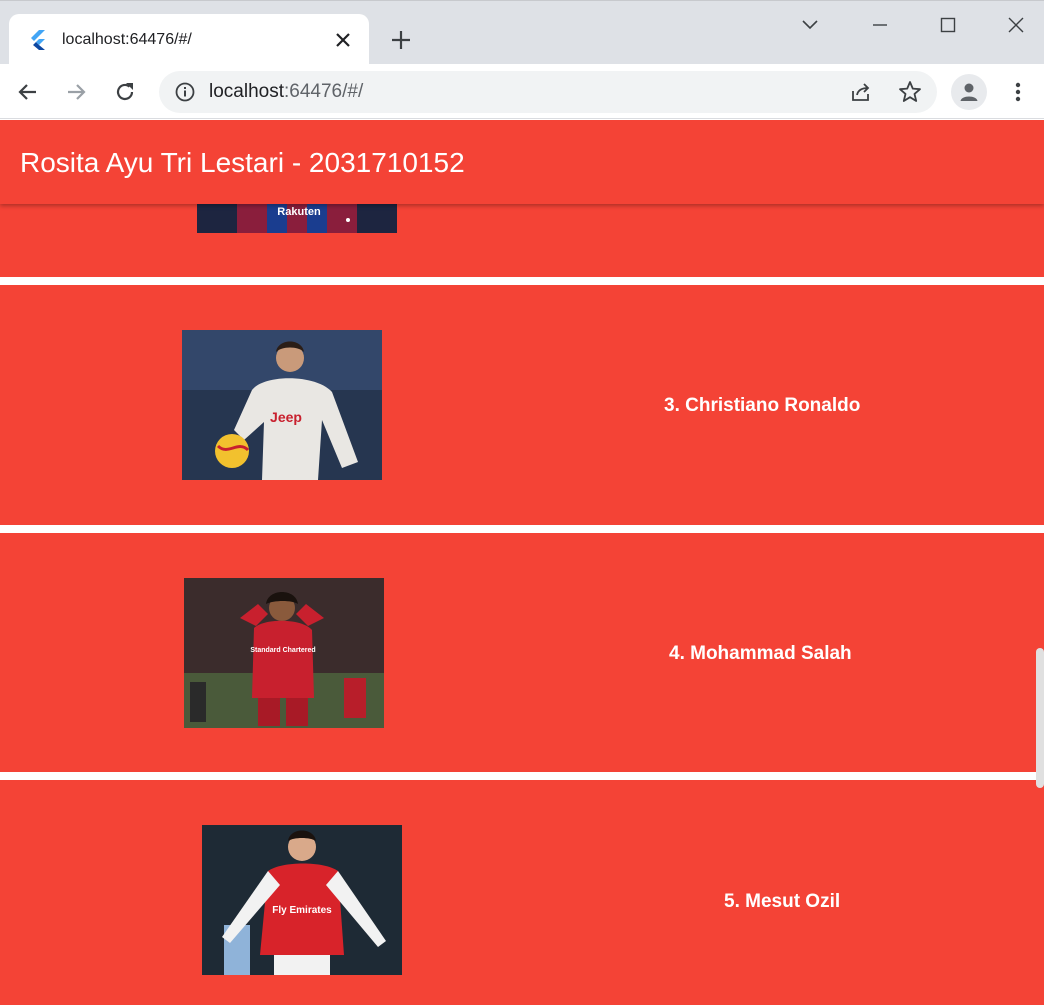 This screenshot has width=1044, height=1005. I want to click on browser-toolbar: localhost:64476/#/, so click(522, 91).